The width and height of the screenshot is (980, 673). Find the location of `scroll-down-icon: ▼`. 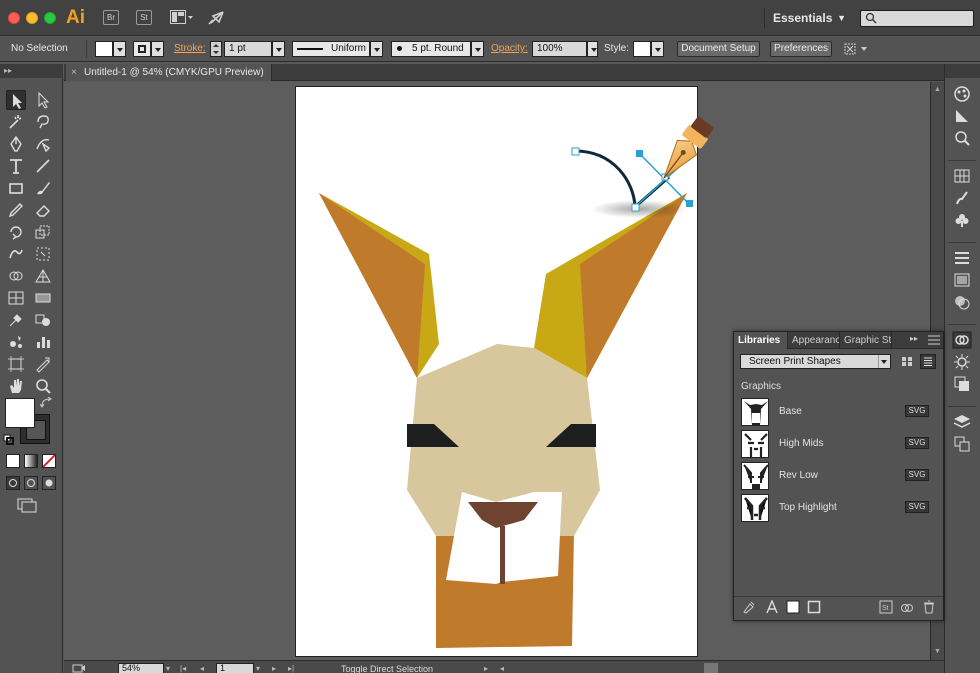

scroll-down-icon: ▼ is located at coordinates (937, 651).